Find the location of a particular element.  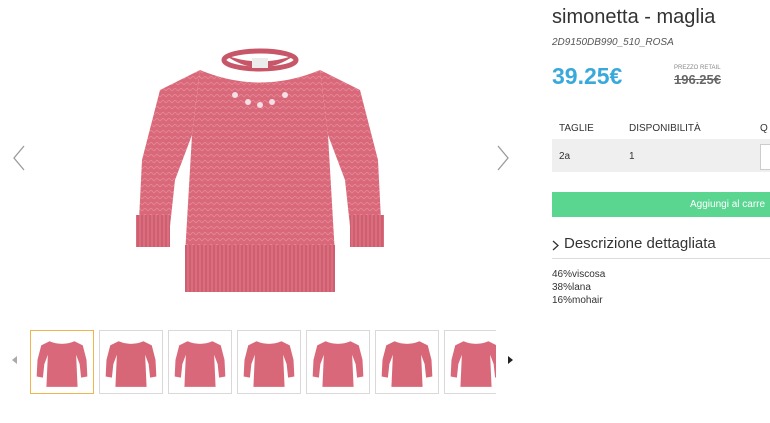

triangle-right-icon is located at coordinates (510, 360).